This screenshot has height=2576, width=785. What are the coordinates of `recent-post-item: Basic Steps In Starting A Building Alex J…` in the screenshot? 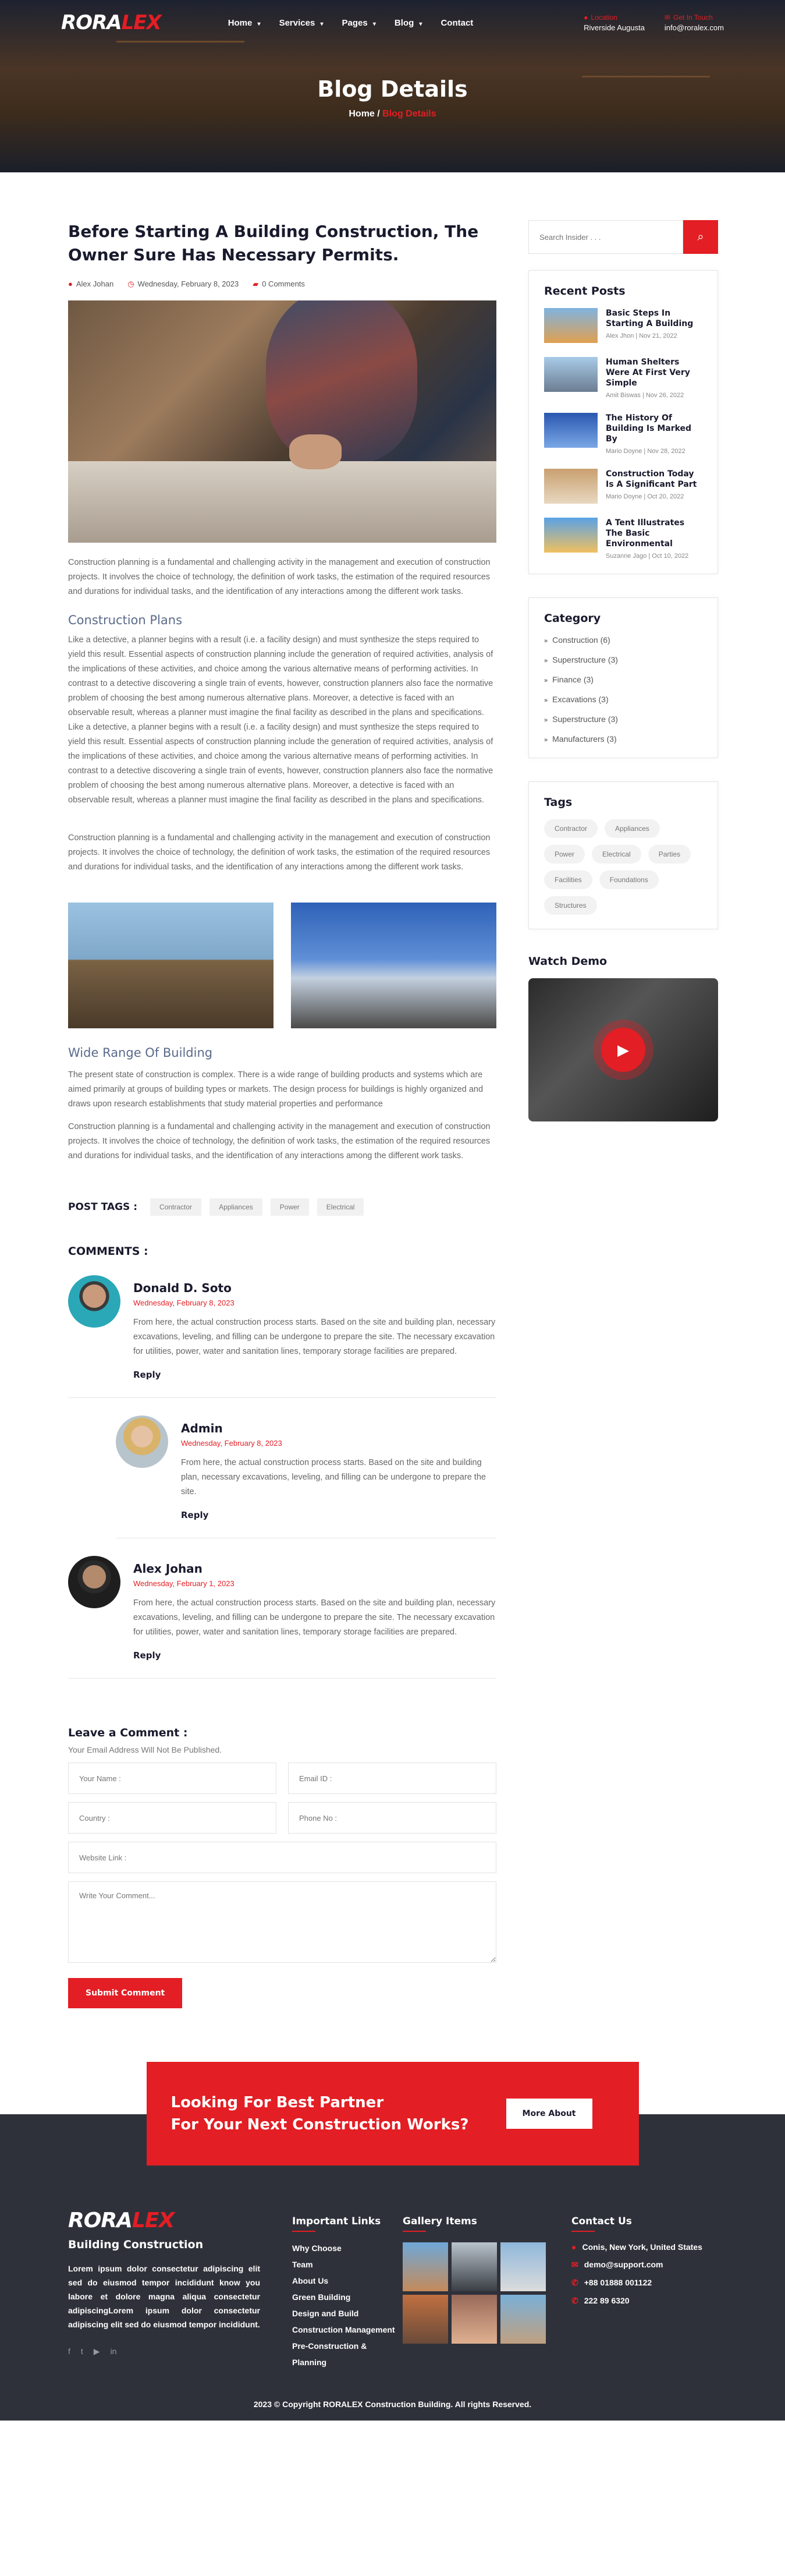 It's located at (623, 325).